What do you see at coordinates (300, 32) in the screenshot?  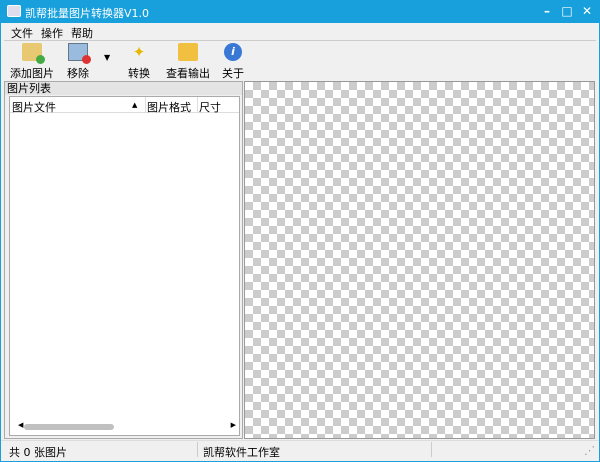 I see `menu-bar: 文件 操作 帮助` at bounding box center [300, 32].